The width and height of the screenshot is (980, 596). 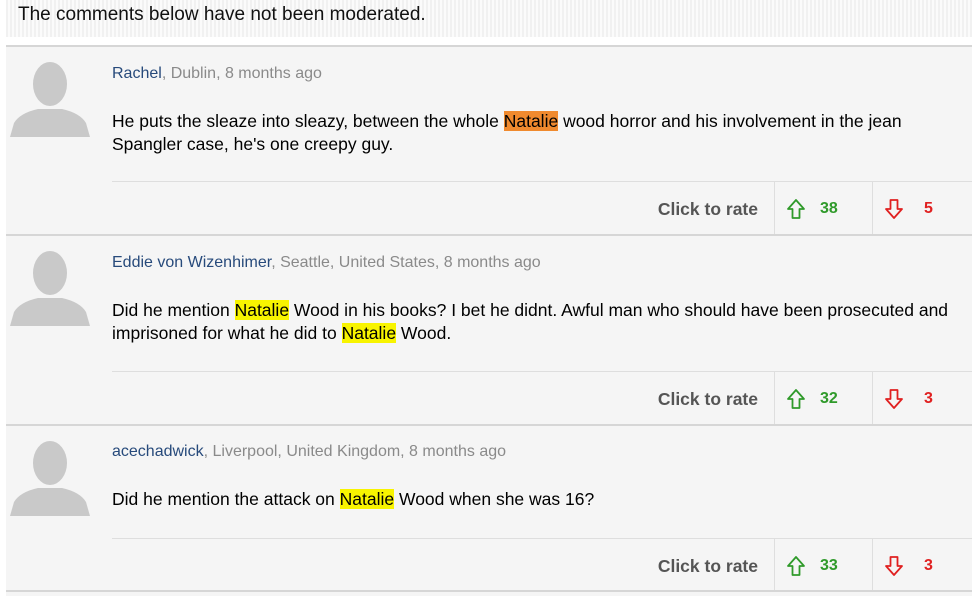 I want to click on rate-bar: Click to rate 38 5, so click(x=542, y=208).